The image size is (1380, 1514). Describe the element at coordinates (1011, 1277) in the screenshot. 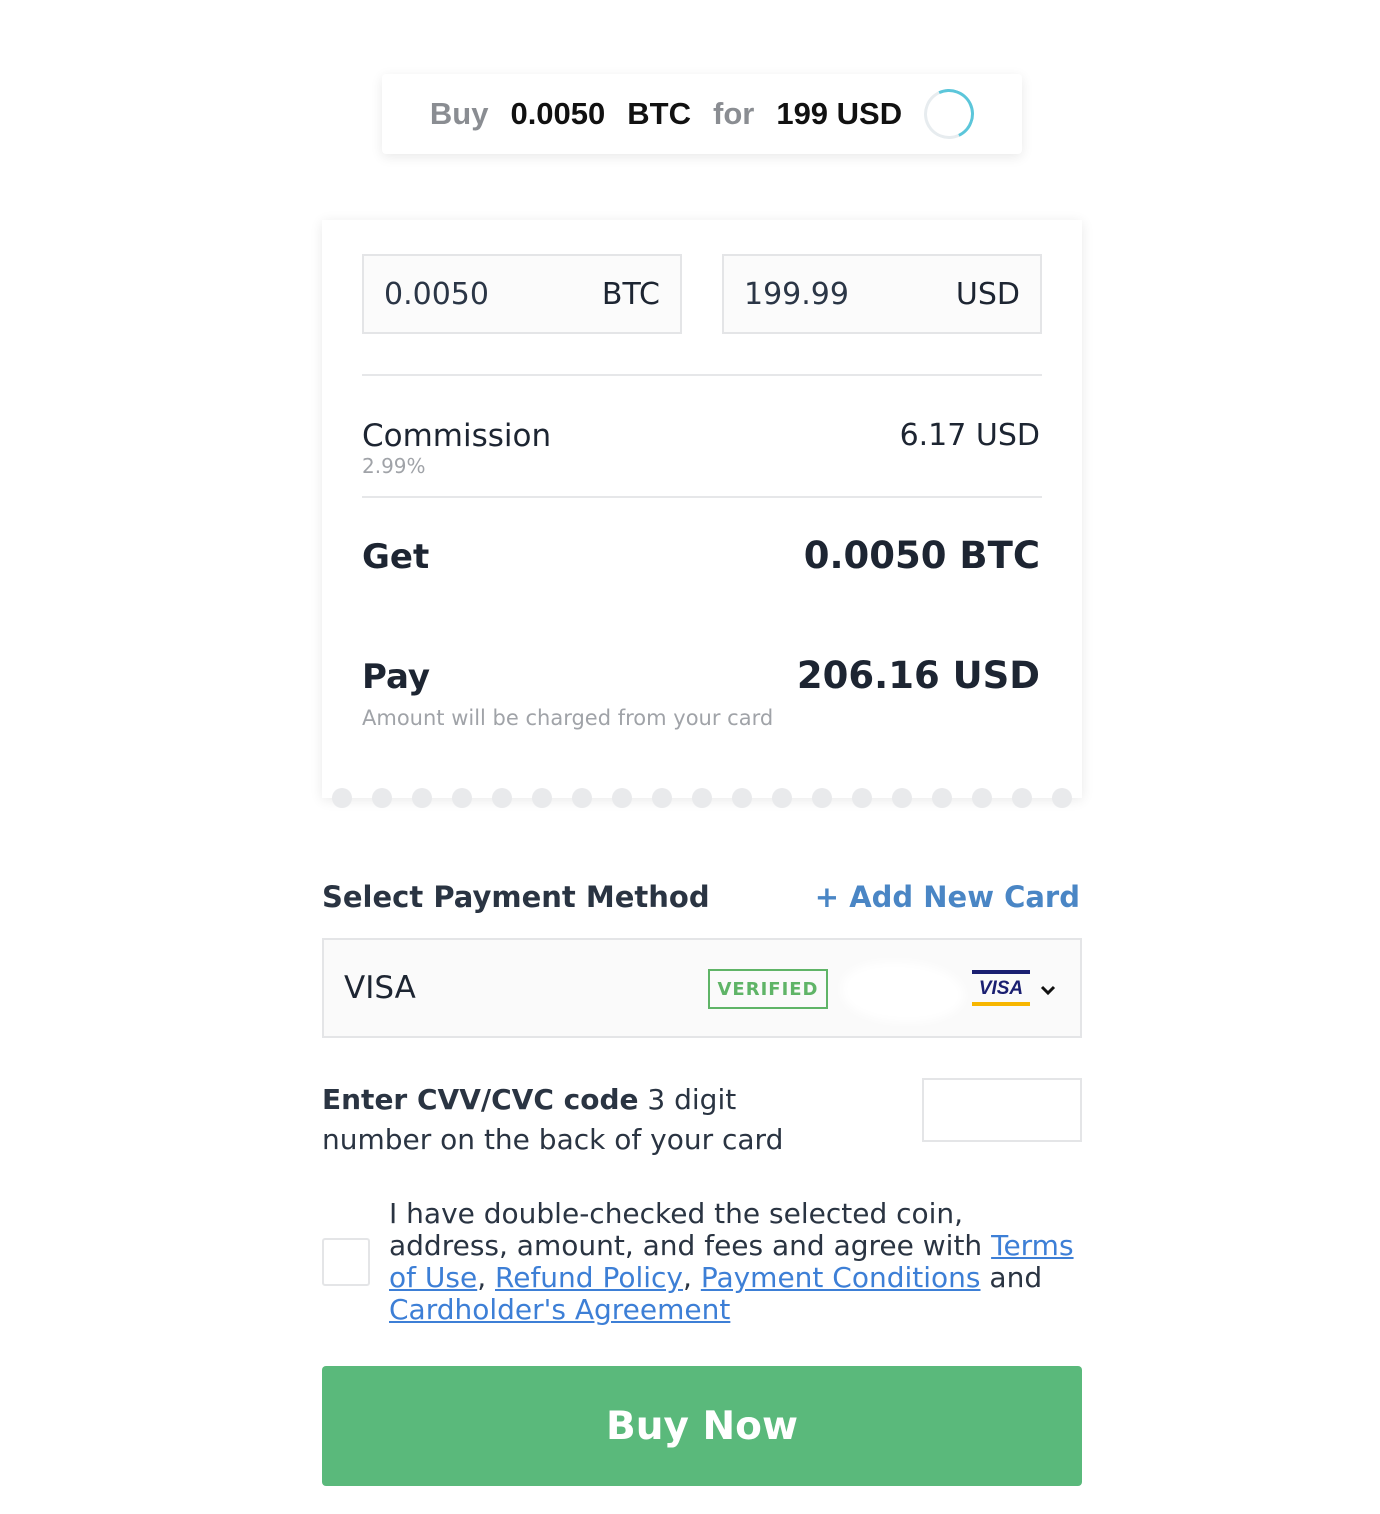

I see `and-word: and` at that location.